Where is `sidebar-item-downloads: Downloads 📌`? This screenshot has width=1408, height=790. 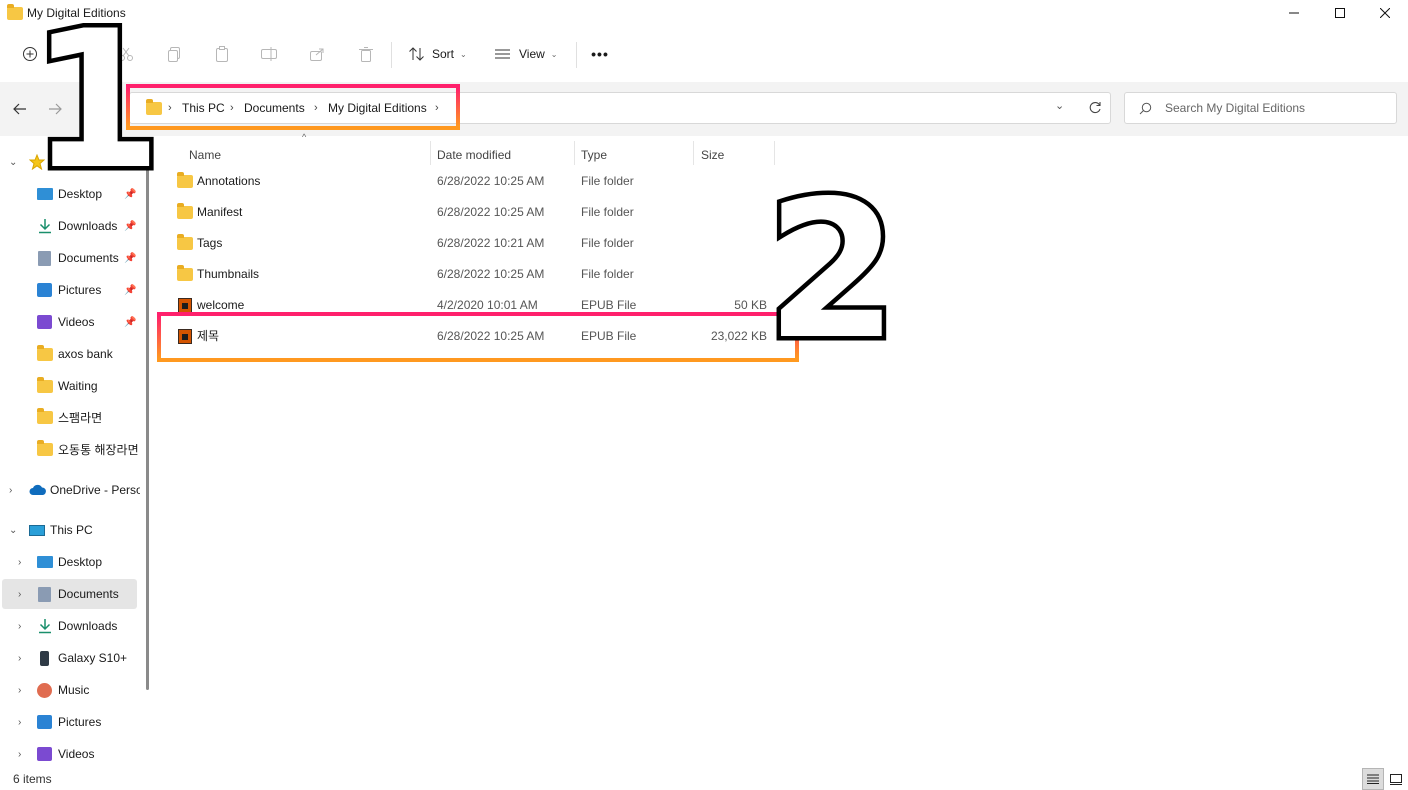 sidebar-item-downloads: Downloads 📌 is located at coordinates (70, 226).